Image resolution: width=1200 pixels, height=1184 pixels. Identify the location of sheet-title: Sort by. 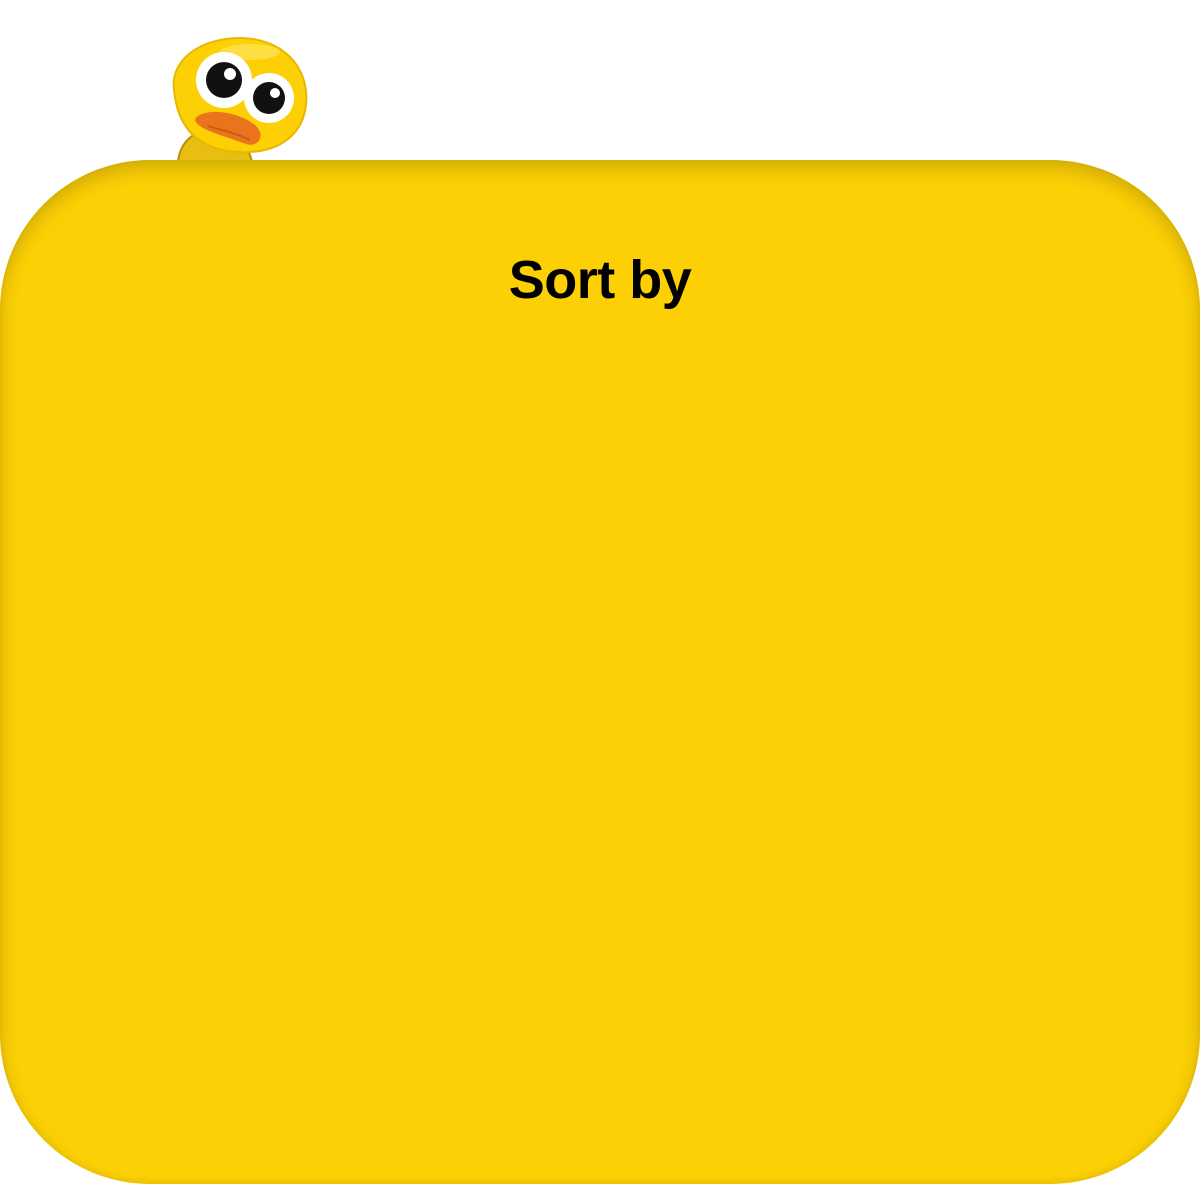
(600, 280).